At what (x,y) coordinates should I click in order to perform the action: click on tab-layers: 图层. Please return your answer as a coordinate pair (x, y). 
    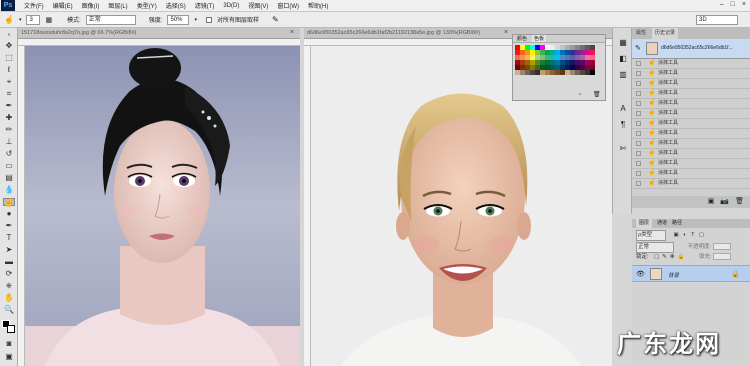
    Looking at the image, I should click on (644, 223).